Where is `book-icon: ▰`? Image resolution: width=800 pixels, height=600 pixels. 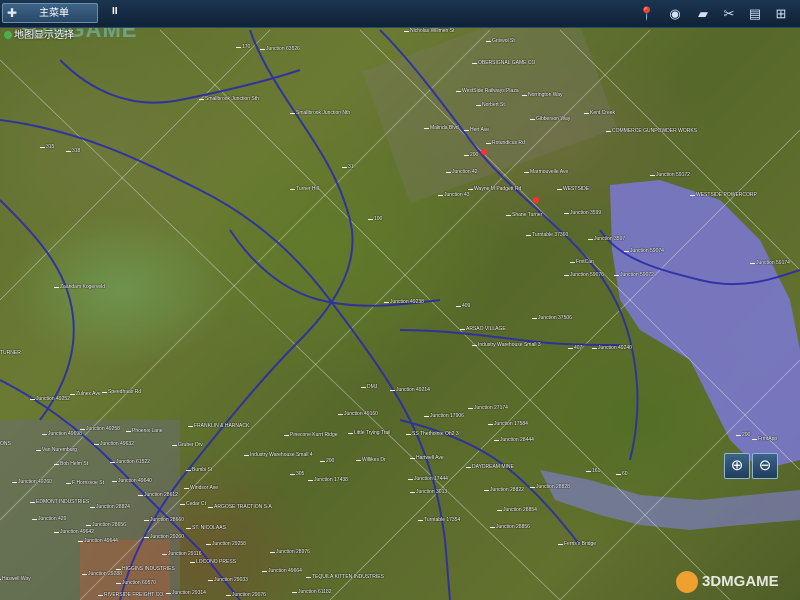
book-icon: ▰ is located at coordinates (703, 14).